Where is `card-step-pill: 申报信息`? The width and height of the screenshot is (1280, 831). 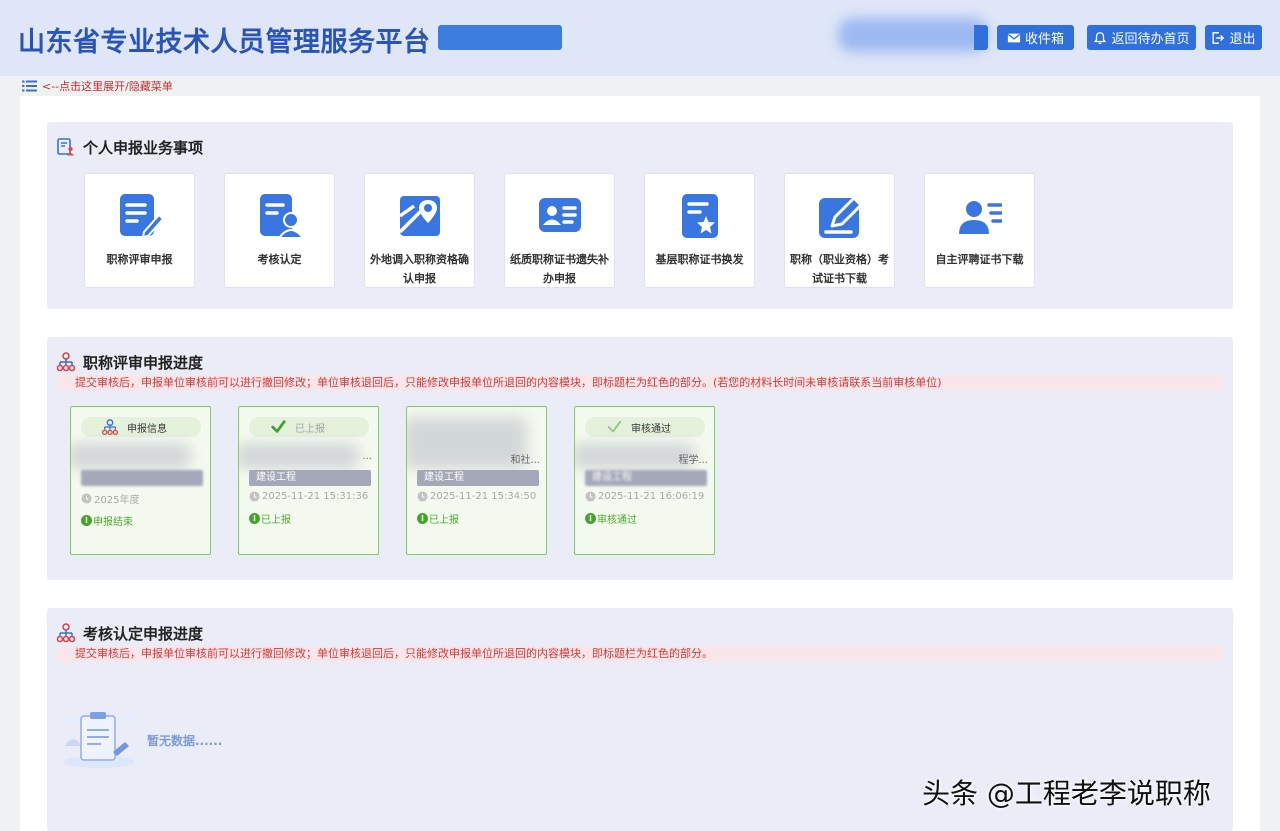 card-step-pill: 申报信息 is located at coordinates (141, 427).